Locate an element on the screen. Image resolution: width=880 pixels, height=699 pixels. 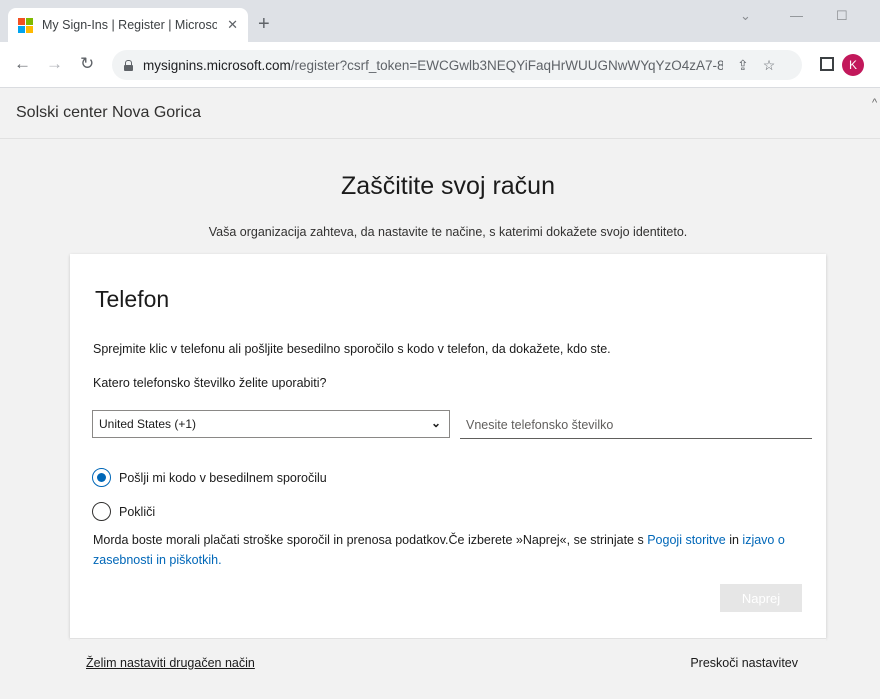
browser-tab: My Sign-Ins | Register | Microsoft ✕ is located at coordinates (128, 25).